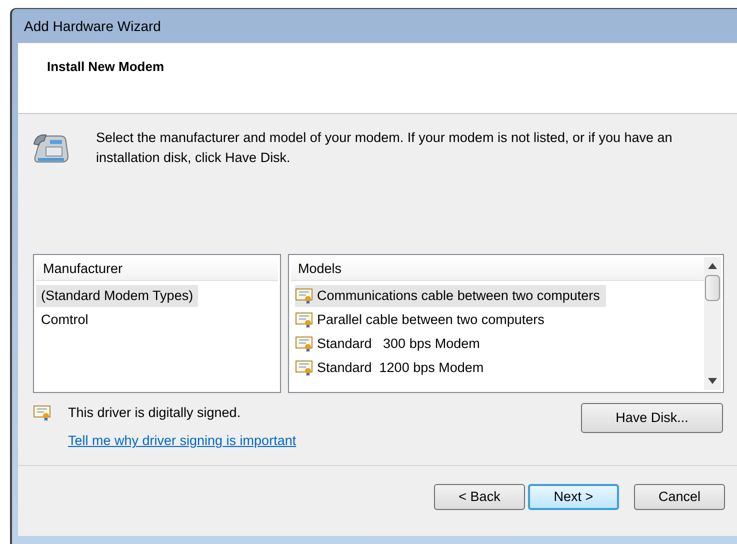  What do you see at coordinates (712, 266) in the screenshot?
I see `scroll-up-icon` at bounding box center [712, 266].